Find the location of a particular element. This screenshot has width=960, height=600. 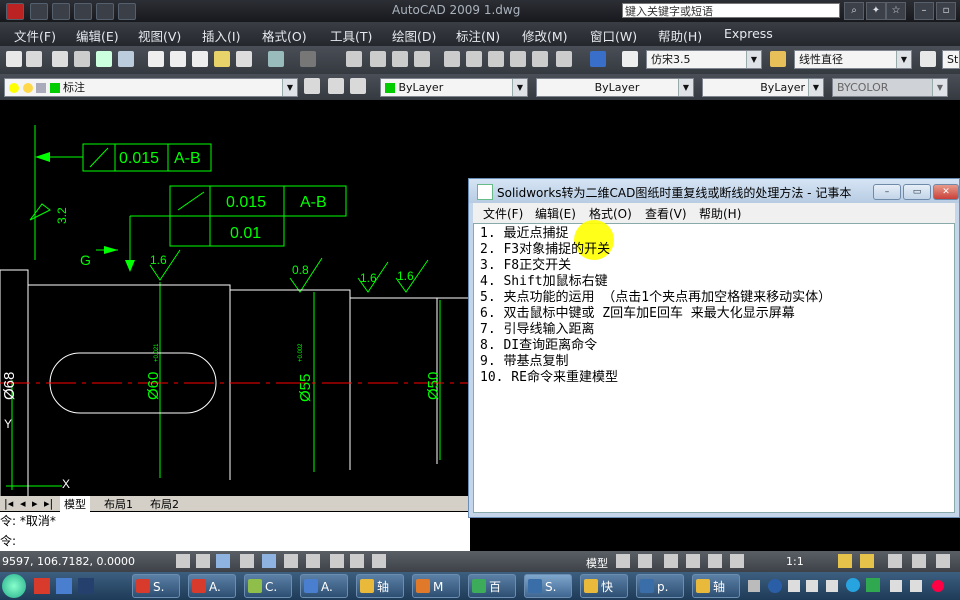

search-icon: ⌕ is located at coordinates (854, 11).